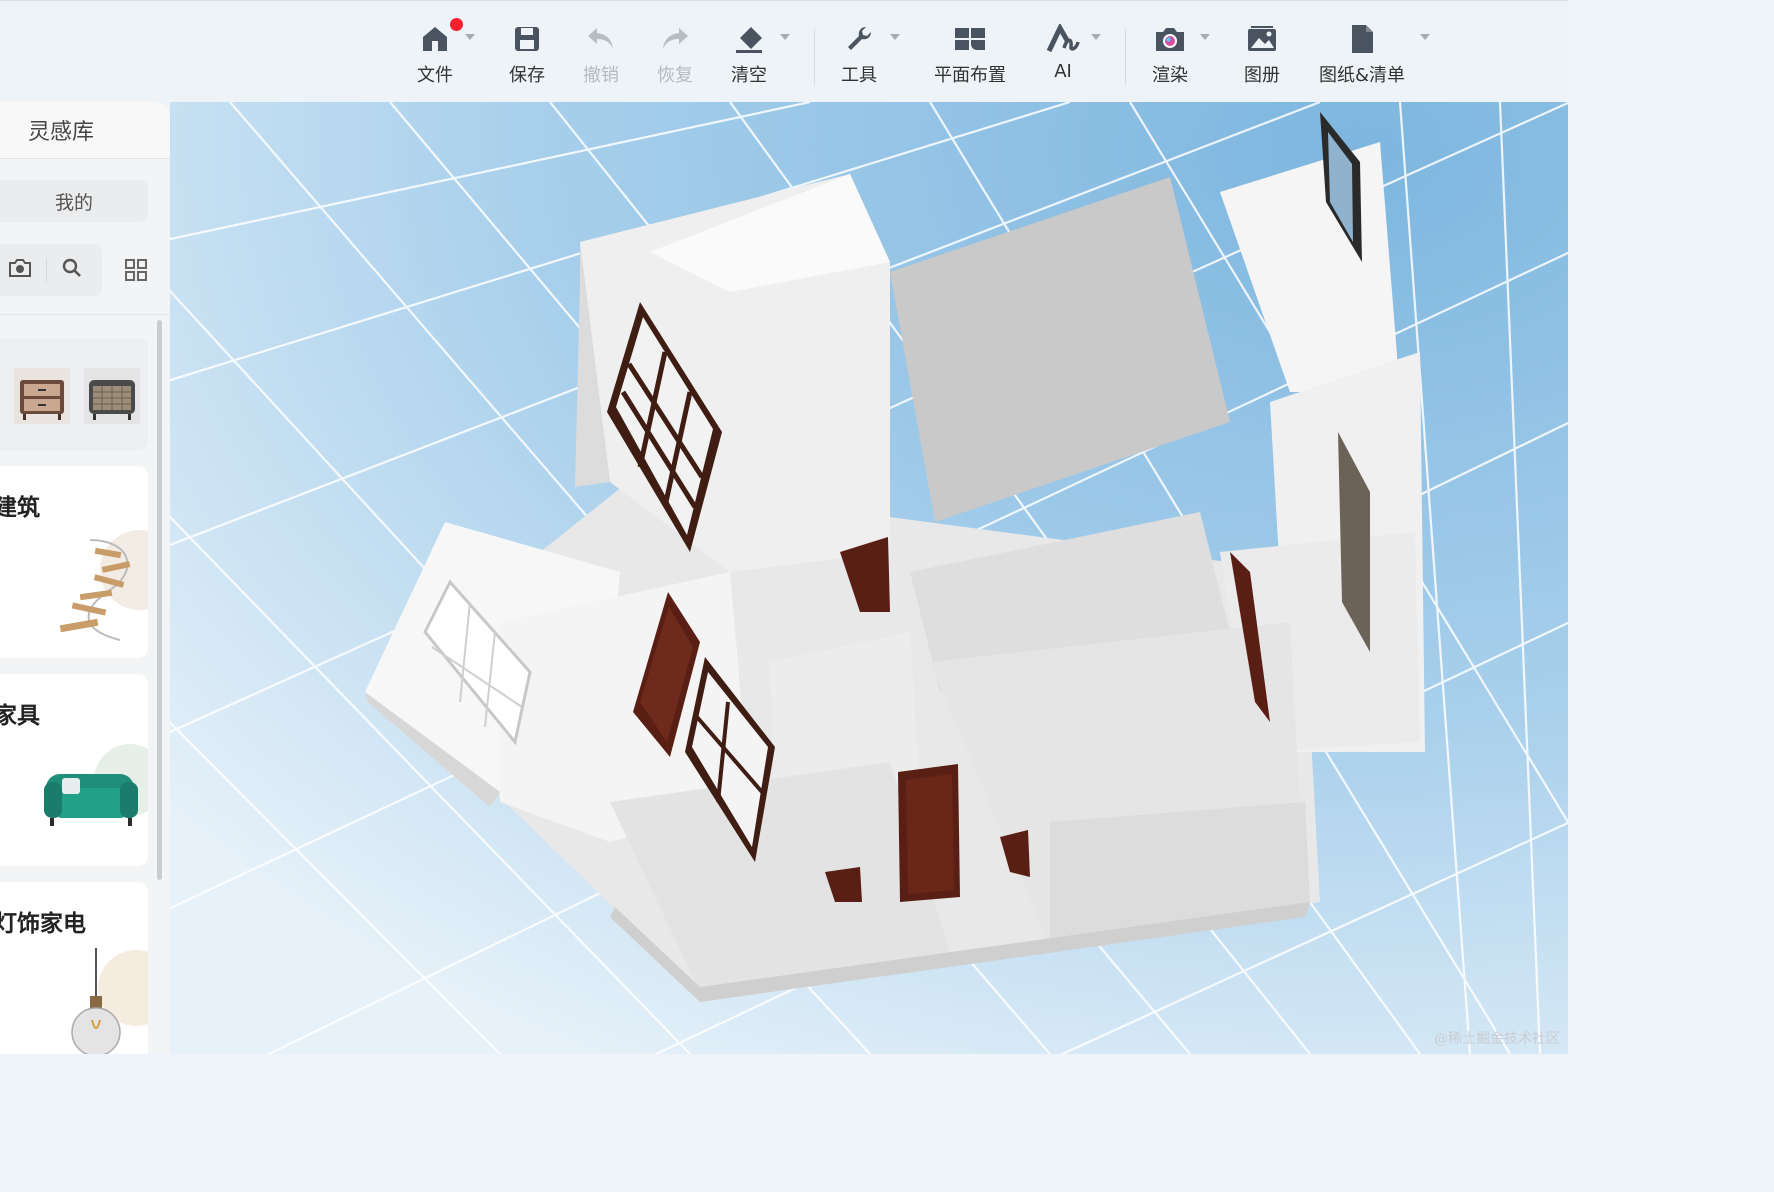 This screenshot has width=1774, height=1192. I want to click on category-title: 建筑, so click(20, 508).